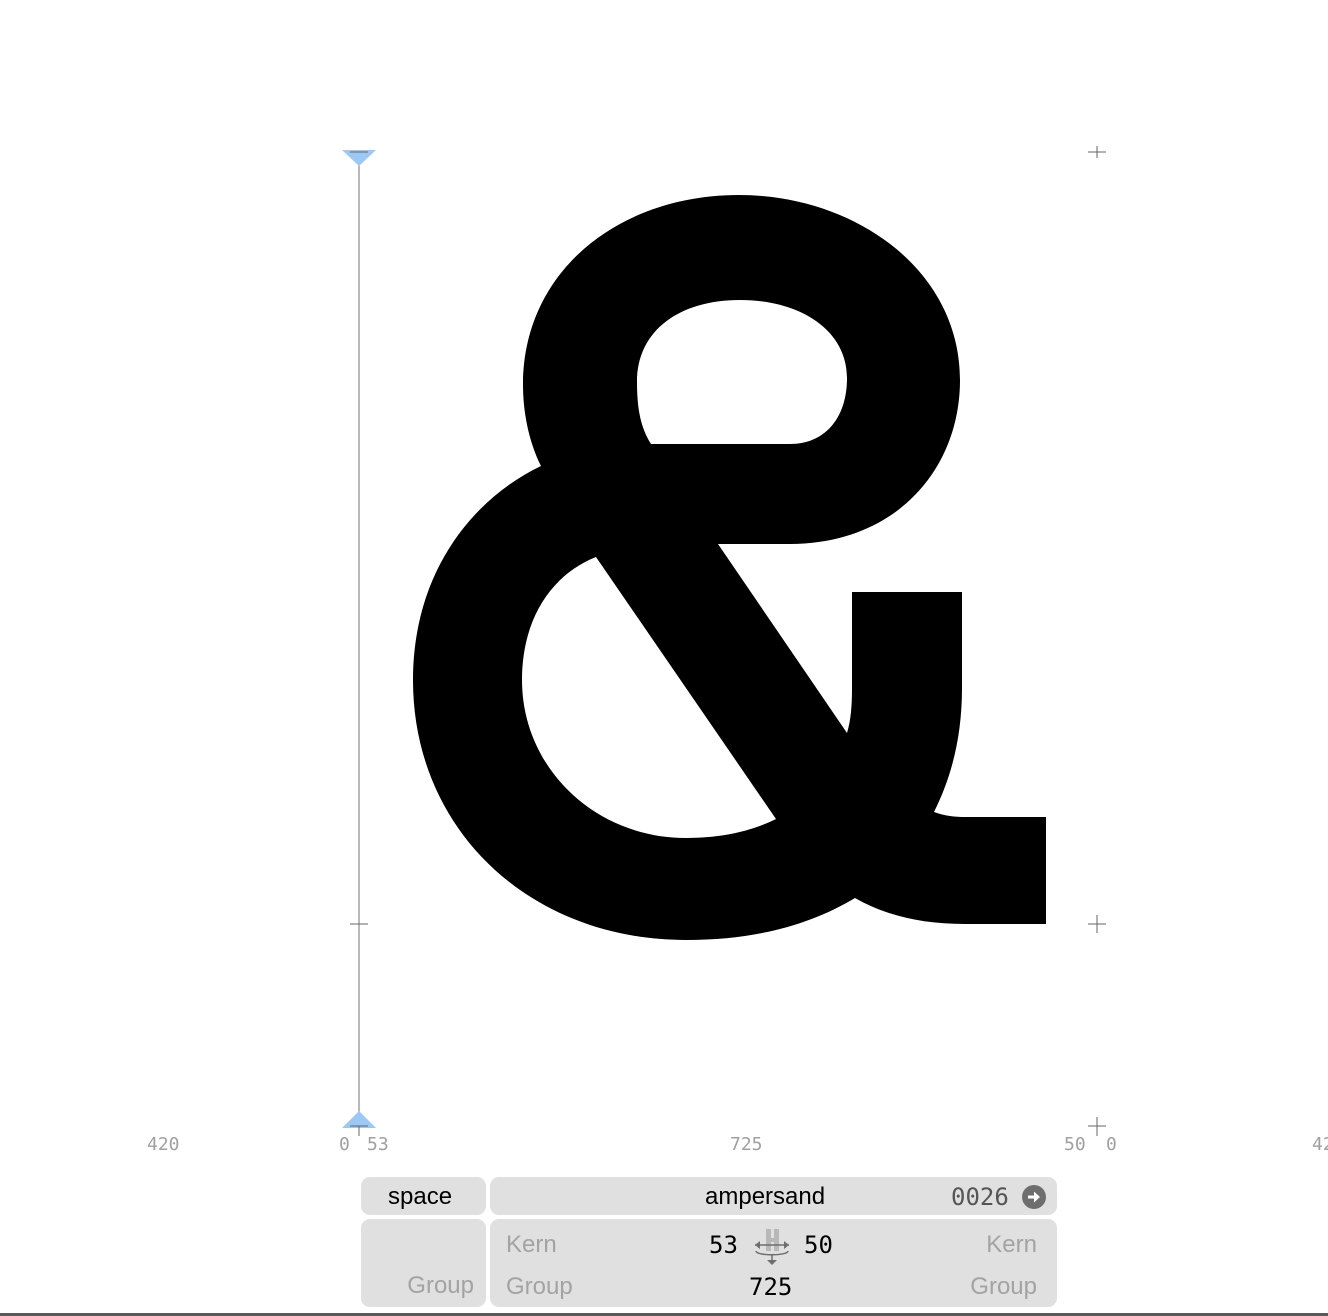 This screenshot has width=1328, height=1316. I want to click on glyph-name: ampersand, so click(765, 1197).